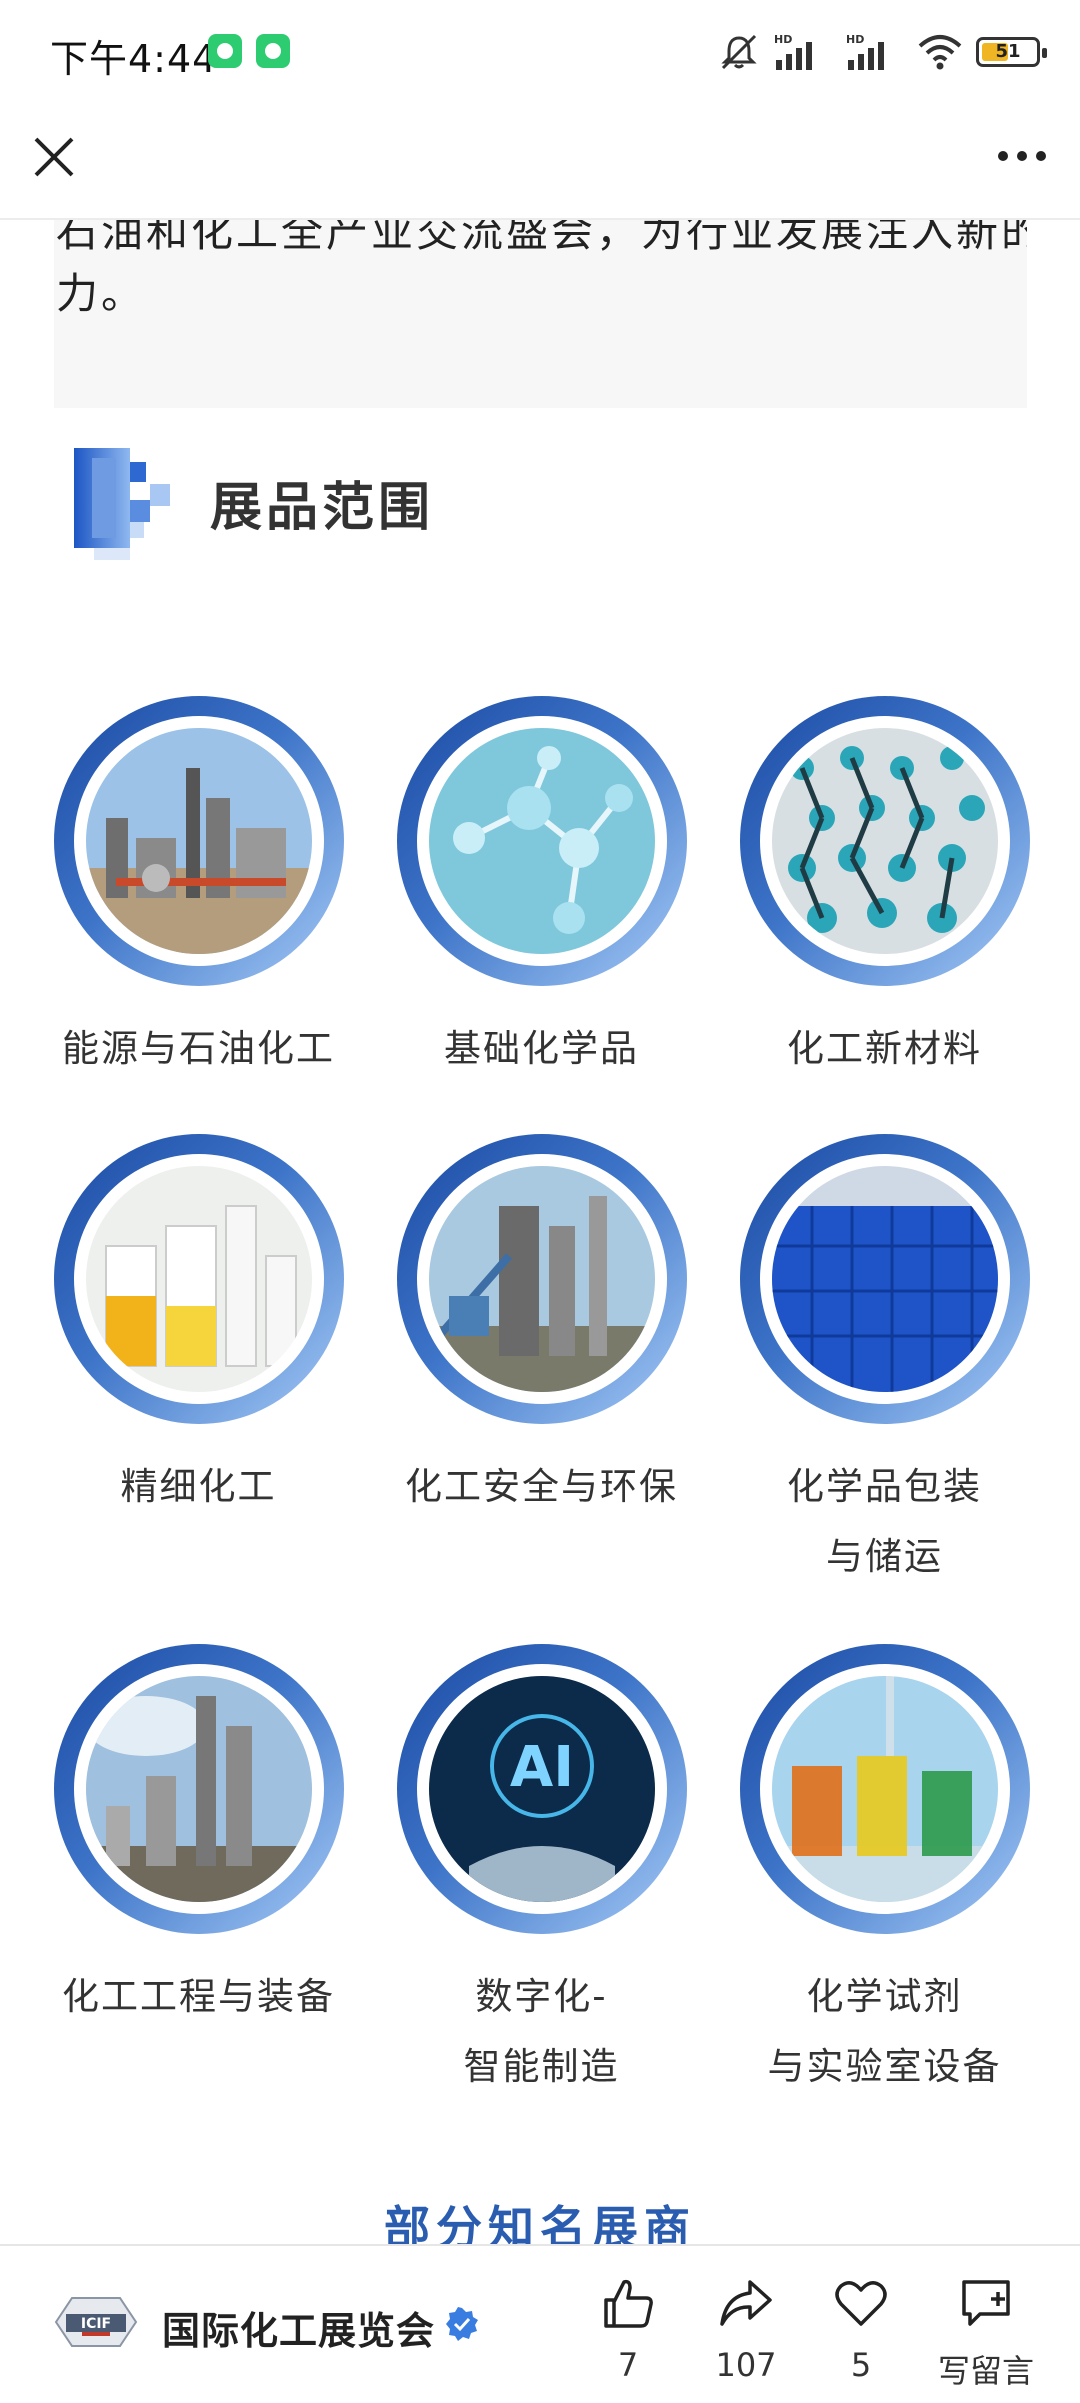 The image size is (1080, 2403). I want to click on wechat-notification-icon, so click(225, 51).